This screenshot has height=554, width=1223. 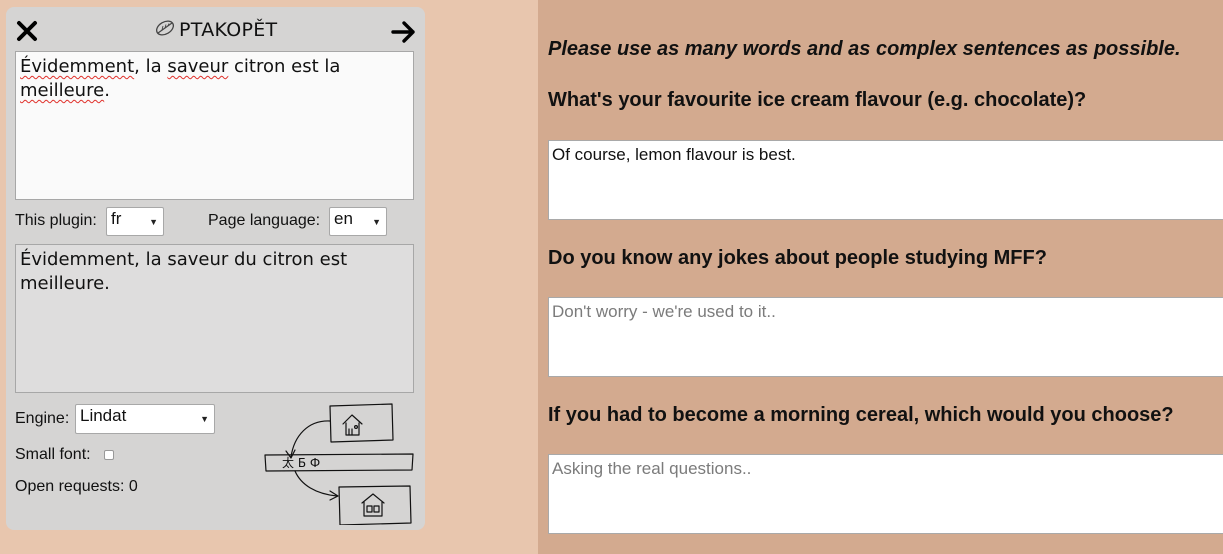 I want to click on source-text-fragment: citron est la, so click(x=284, y=66).